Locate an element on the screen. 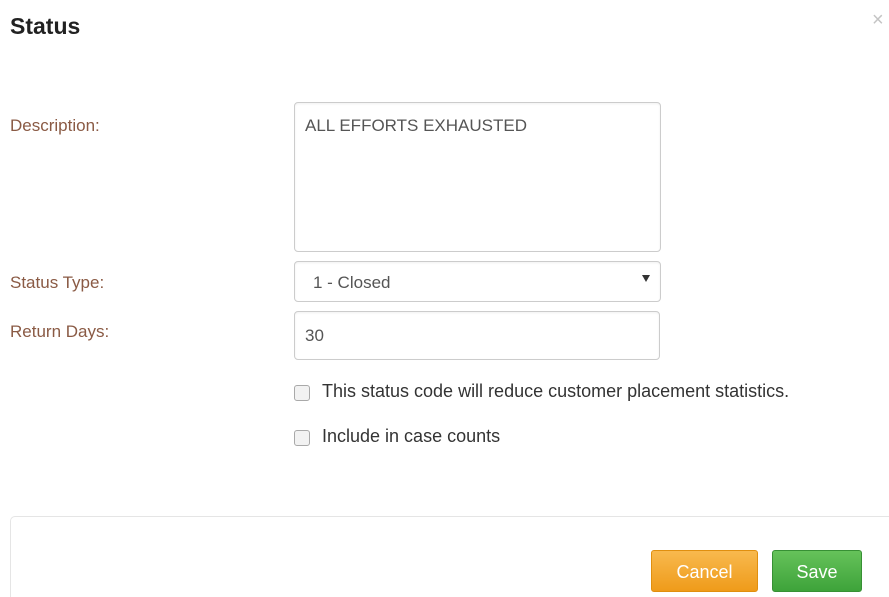  return-days-label: Return Days: is located at coordinates (60, 331).